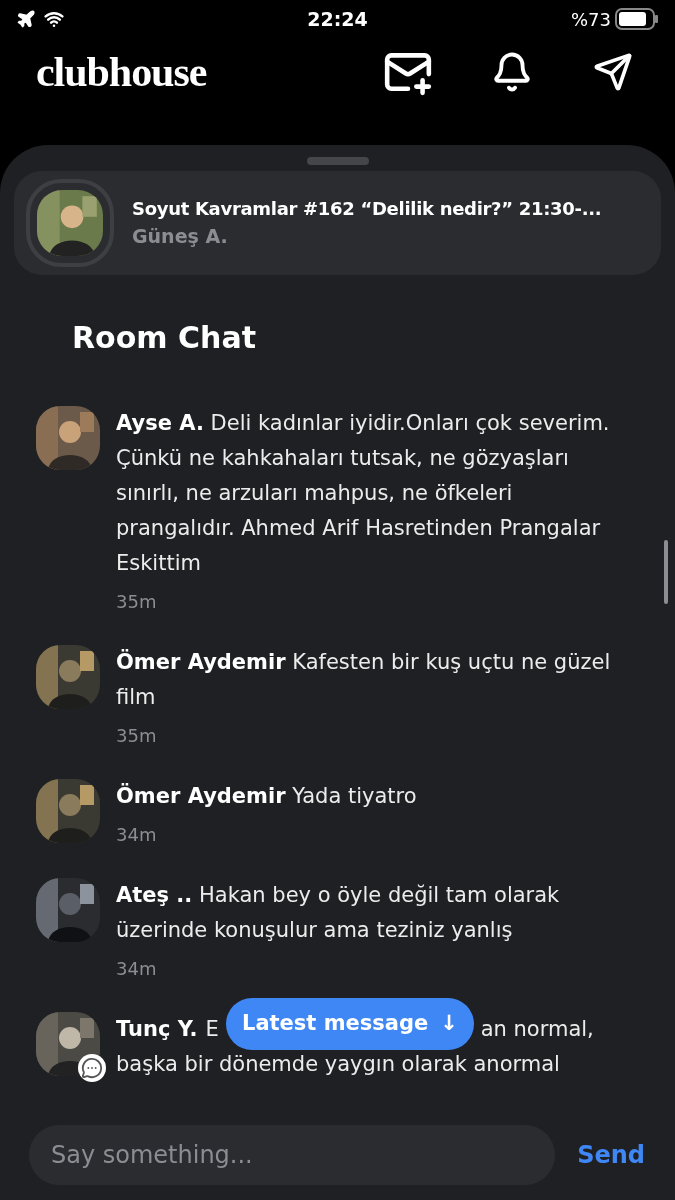 This screenshot has width=675, height=1200. What do you see at coordinates (266, 796) in the screenshot?
I see `chat-message: Ömer Aydemir Yada tiyatro` at bounding box center [266, 796].